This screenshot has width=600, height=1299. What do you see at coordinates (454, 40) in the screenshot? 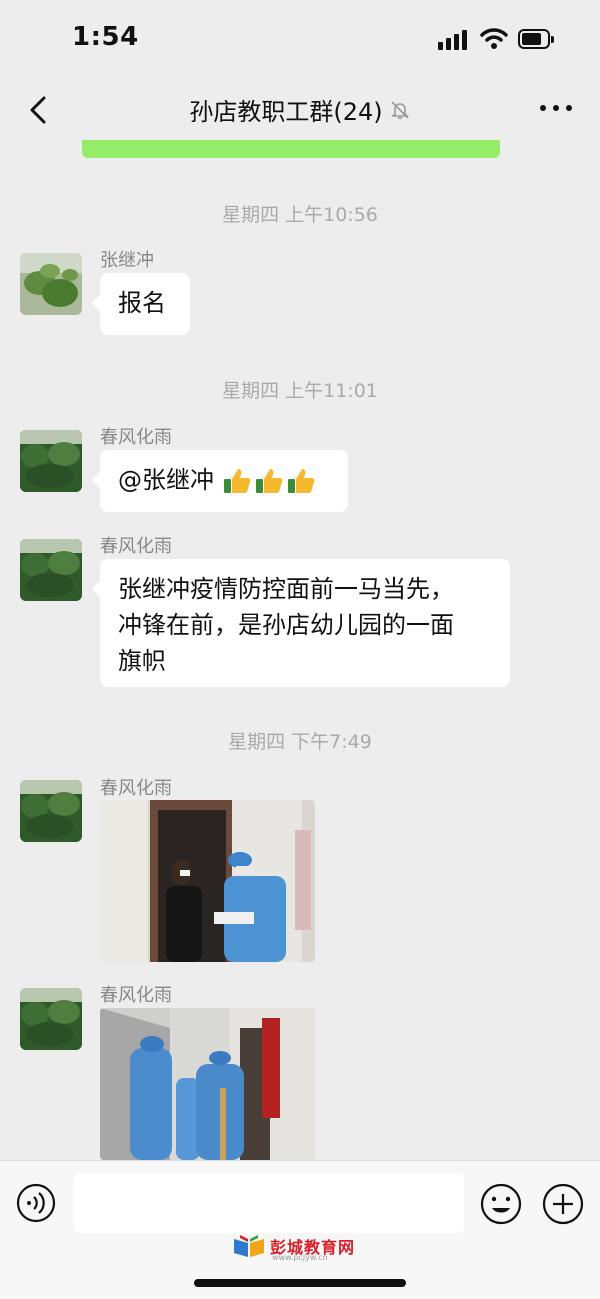
I see `signal-icon` at bounding box center [454, 40].